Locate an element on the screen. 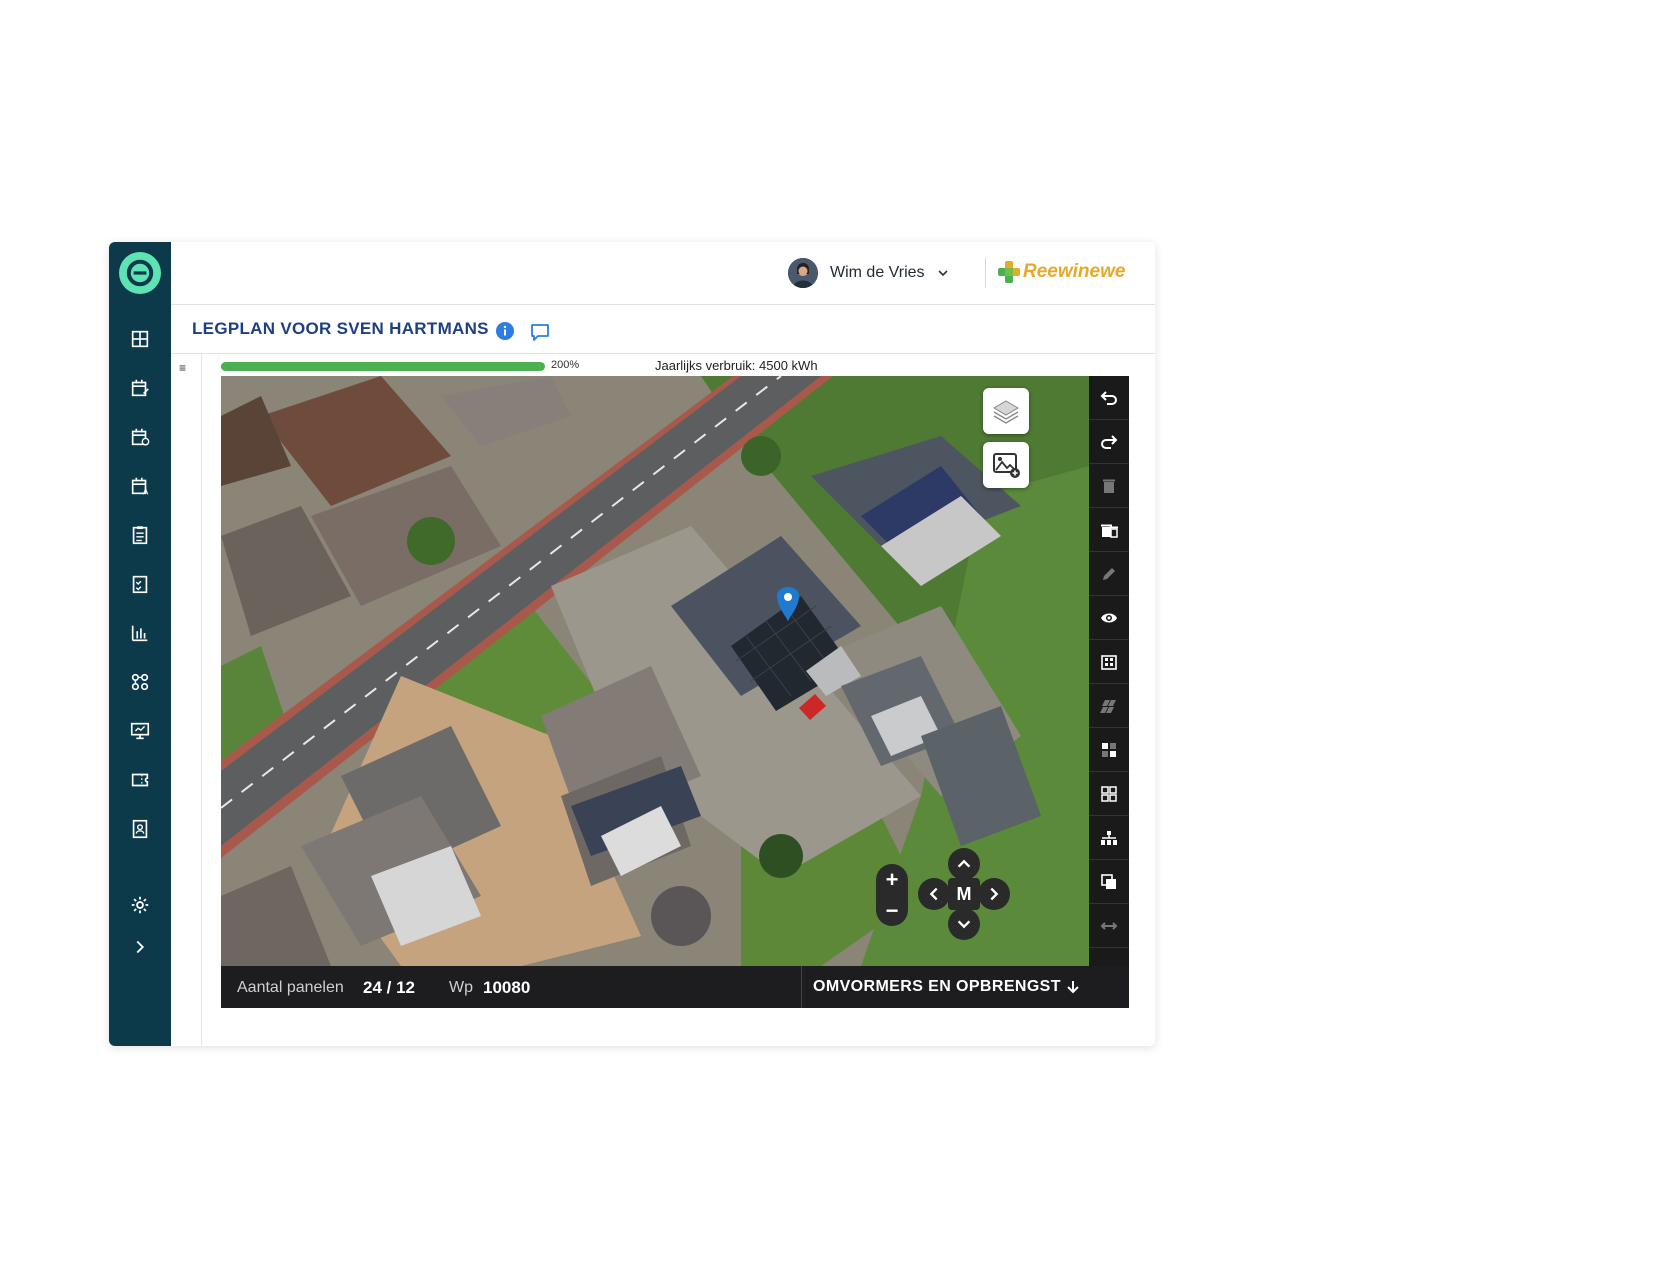  layers-button is located at coordinates (1006, 411).